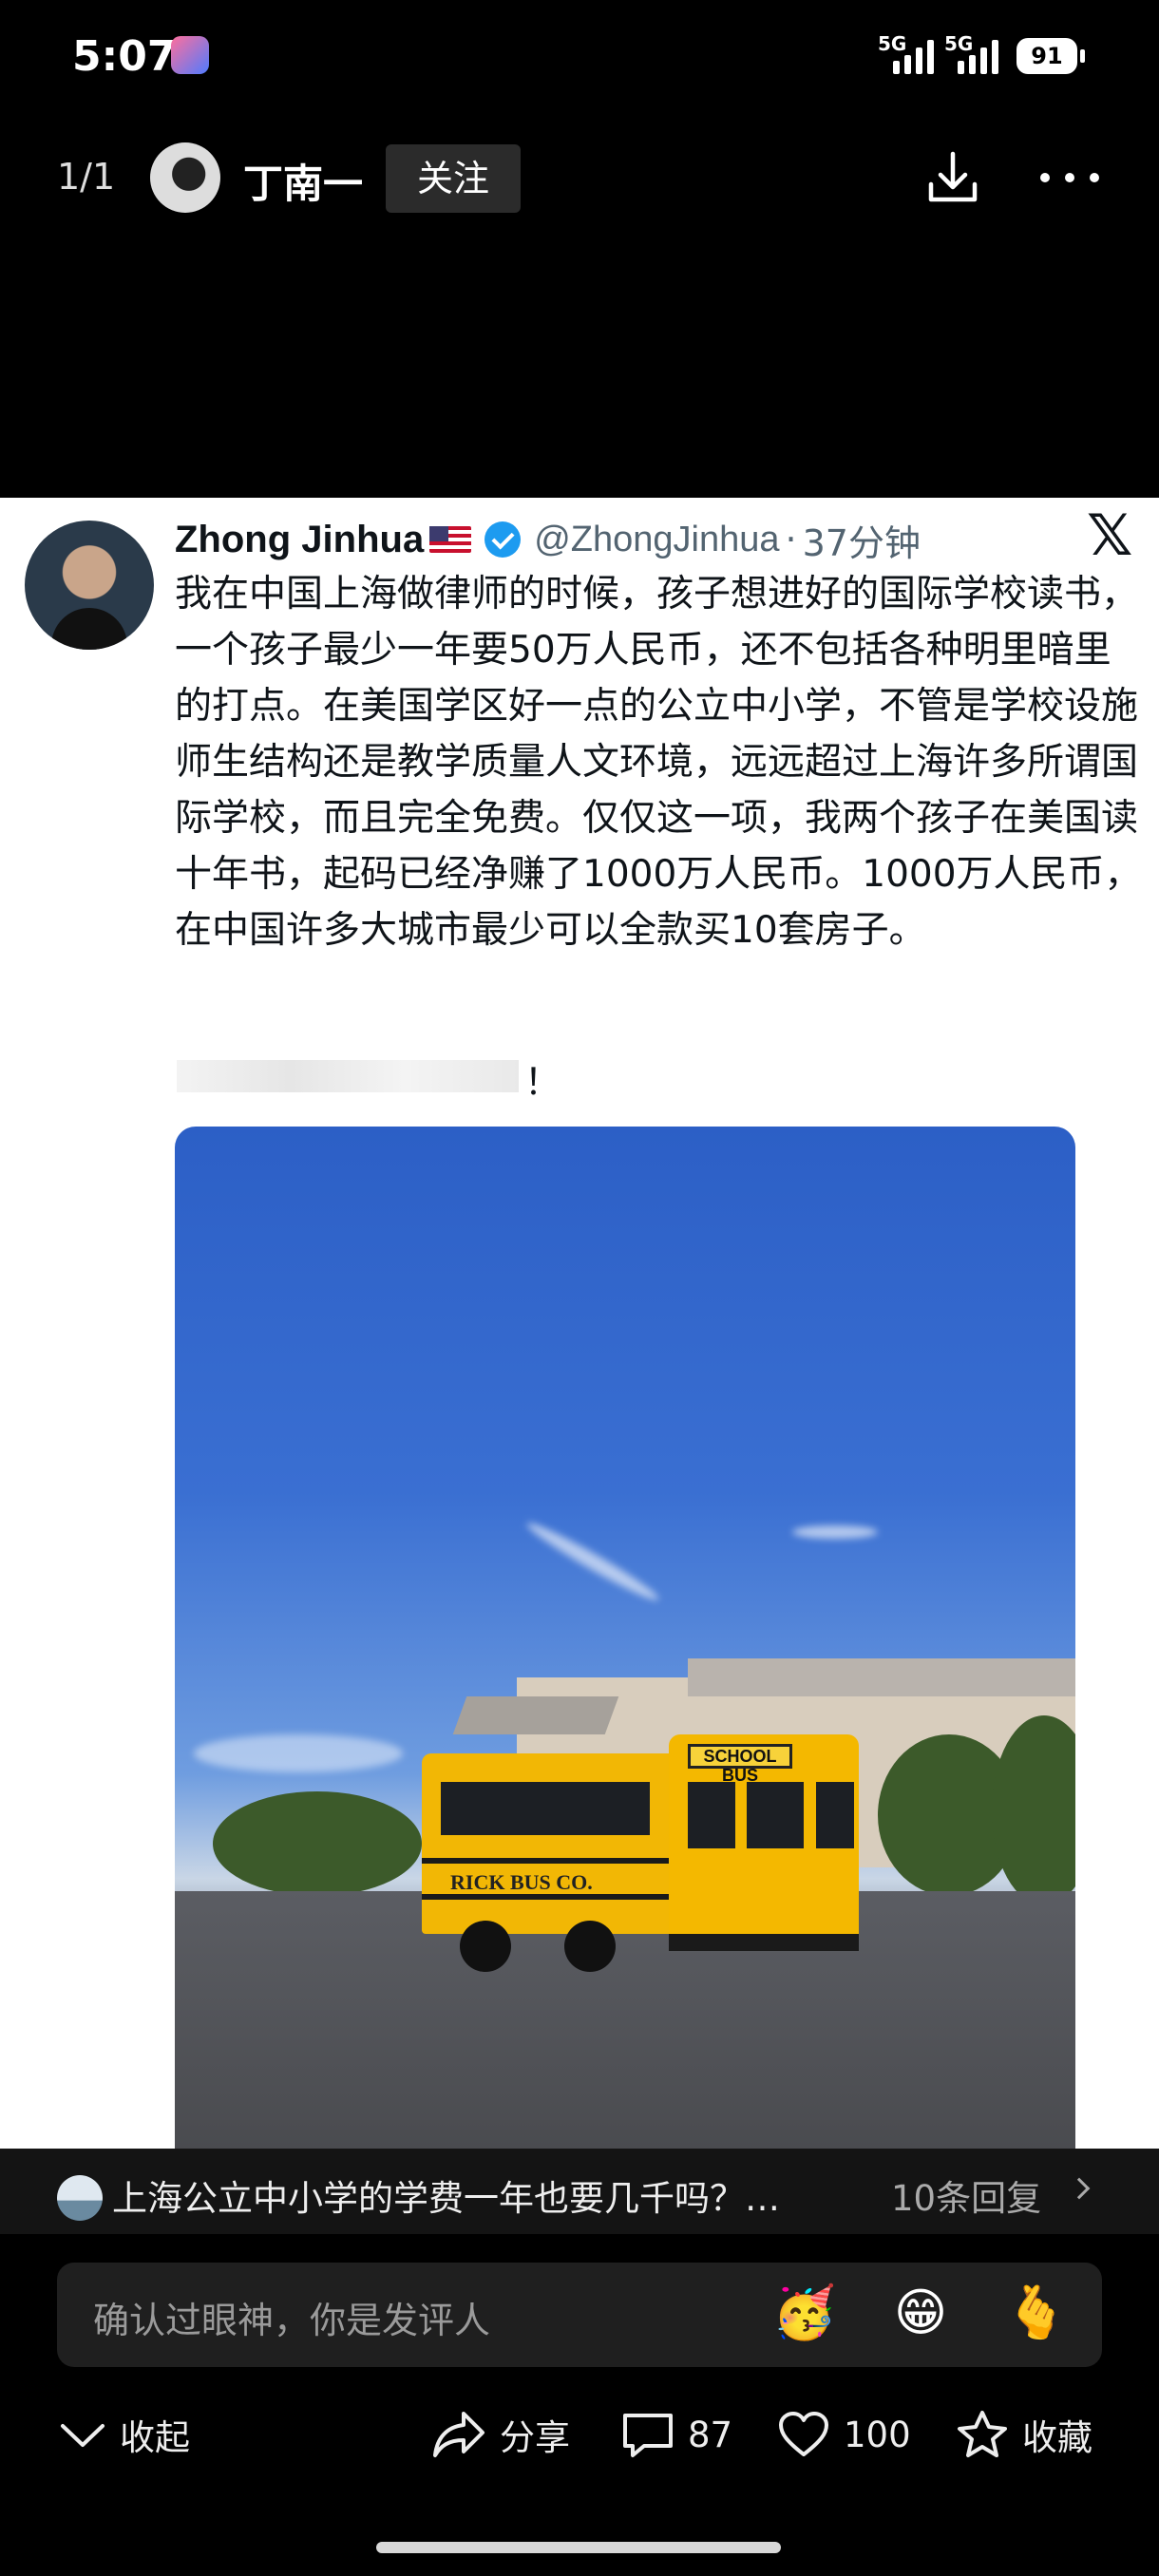  What do you see at coordinates (913, 56) in the screenshot?
I see `signal-bars-1-icon` at bounding box center [913, 56].